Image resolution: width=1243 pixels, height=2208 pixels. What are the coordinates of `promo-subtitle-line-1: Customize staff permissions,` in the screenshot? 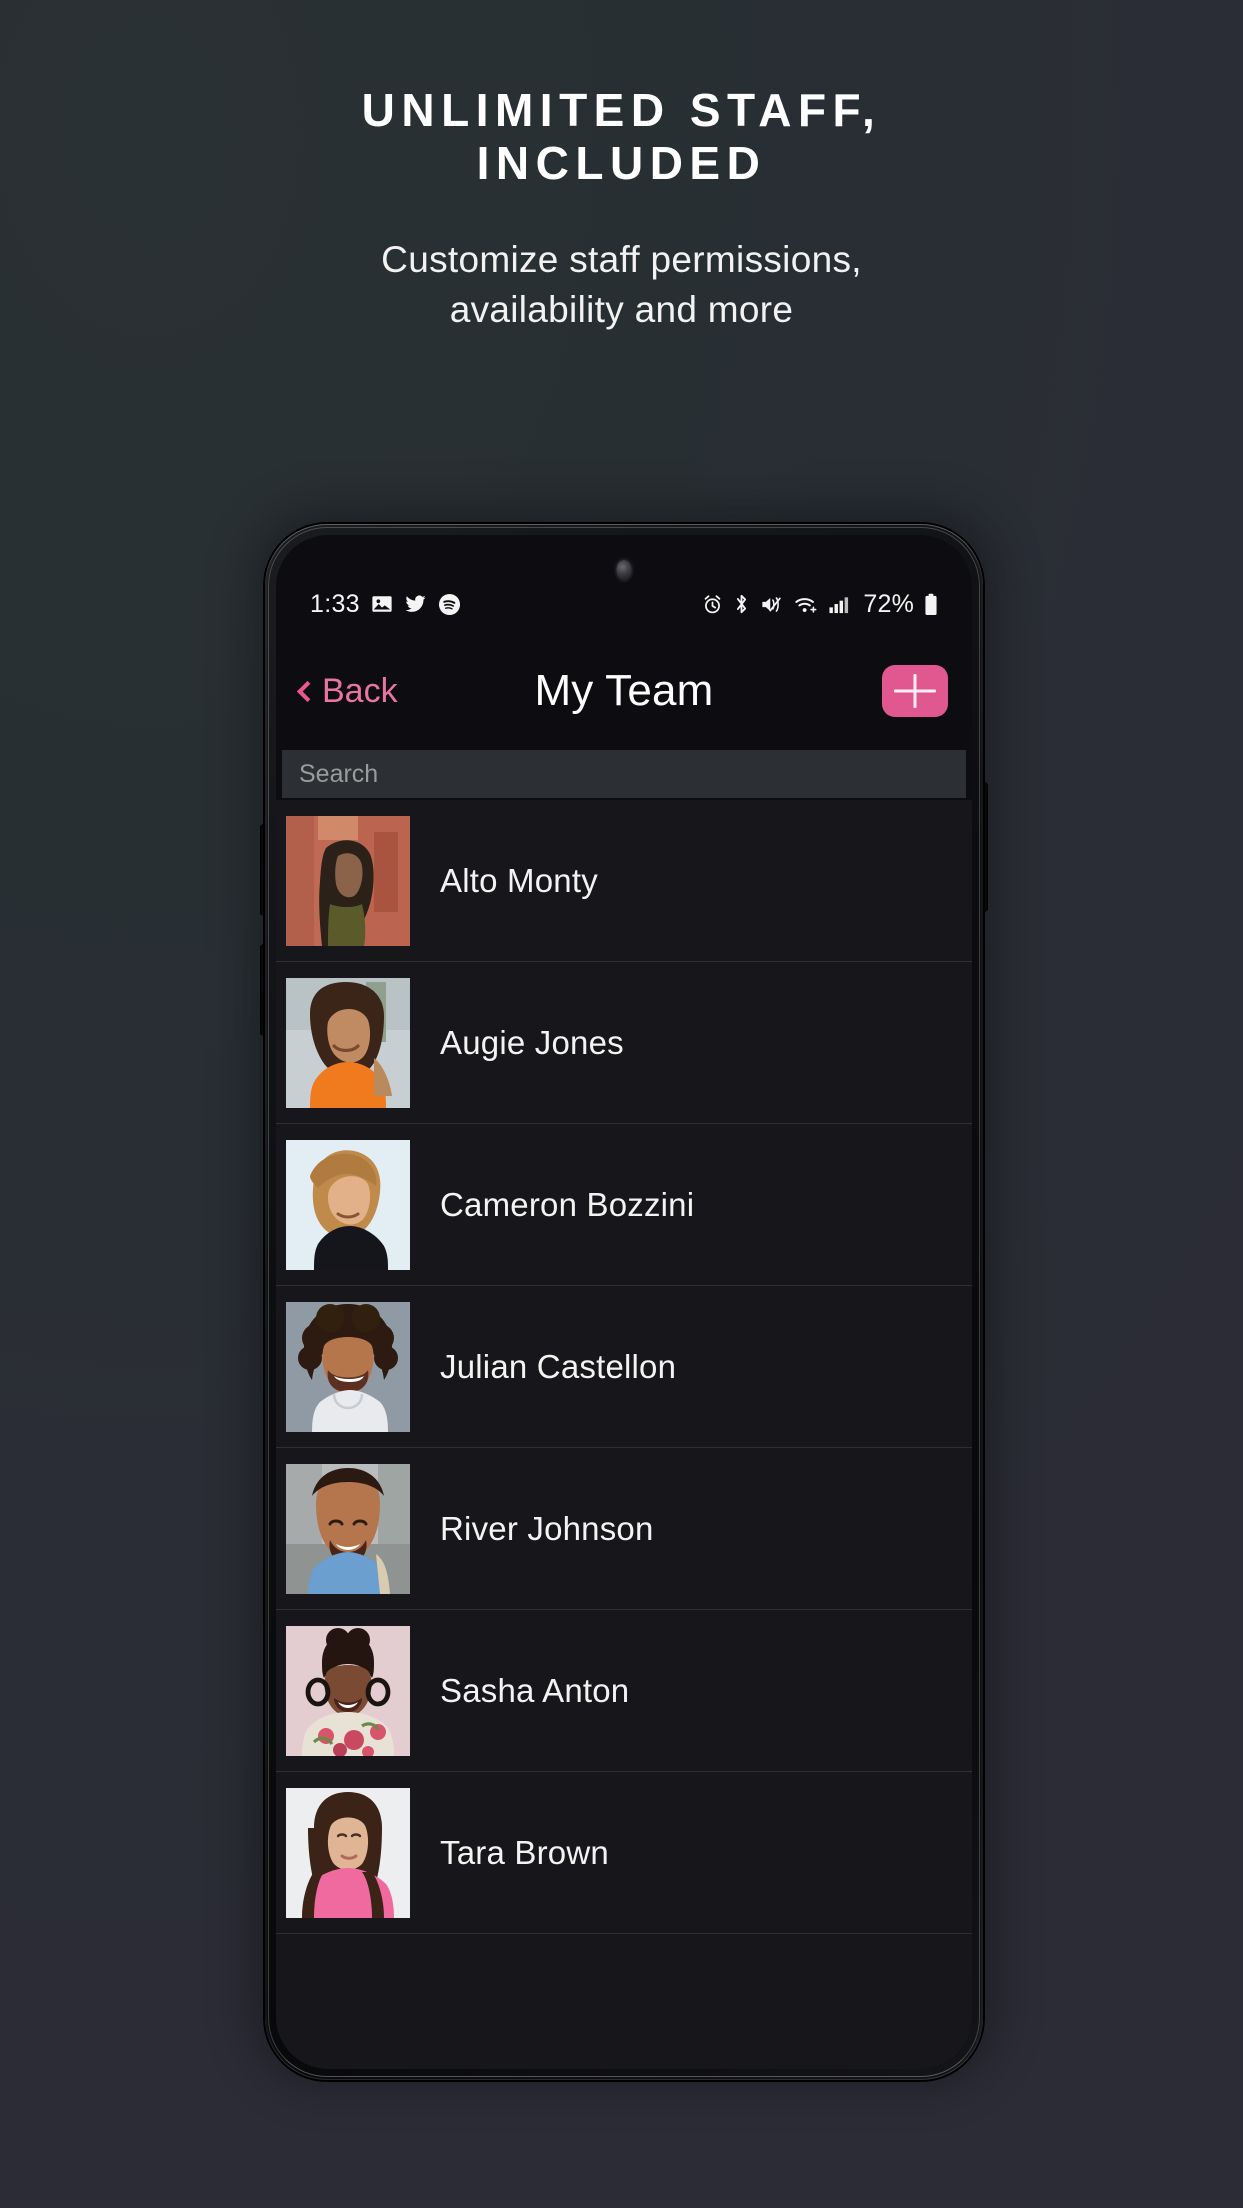 It's located at (621, 259).